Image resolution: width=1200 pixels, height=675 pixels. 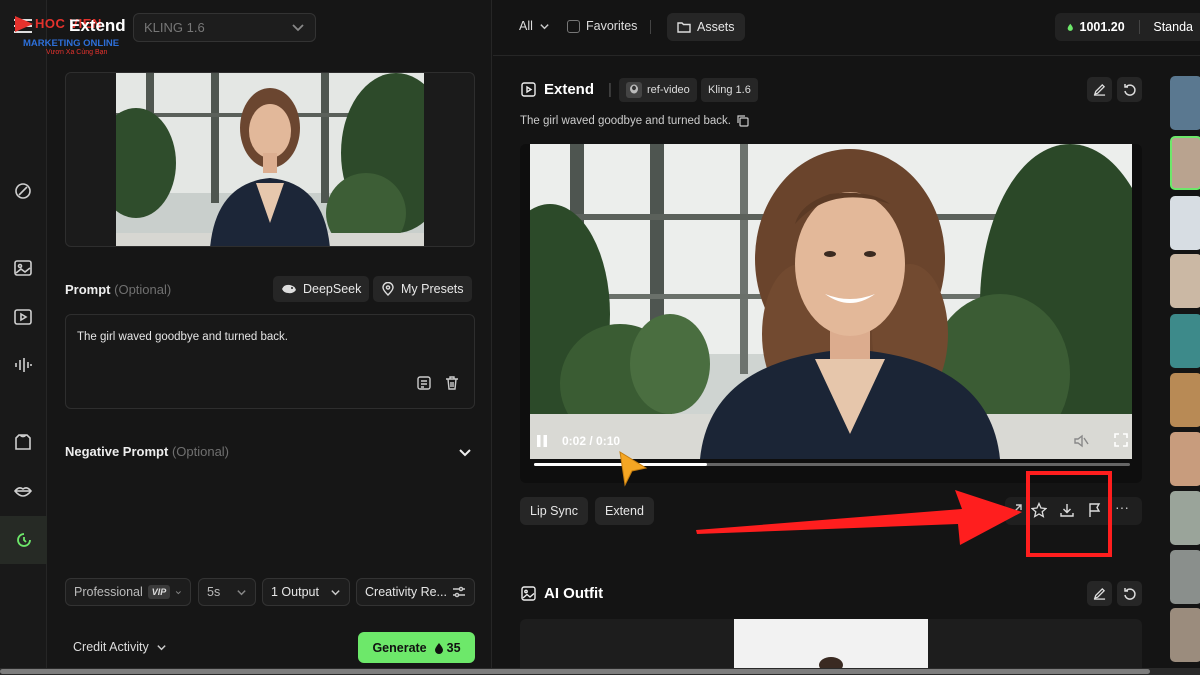 What do you see at coordinates (388, 289) in the screenshot?
I see `location-pin-icon` at bounding box center [388, 289].